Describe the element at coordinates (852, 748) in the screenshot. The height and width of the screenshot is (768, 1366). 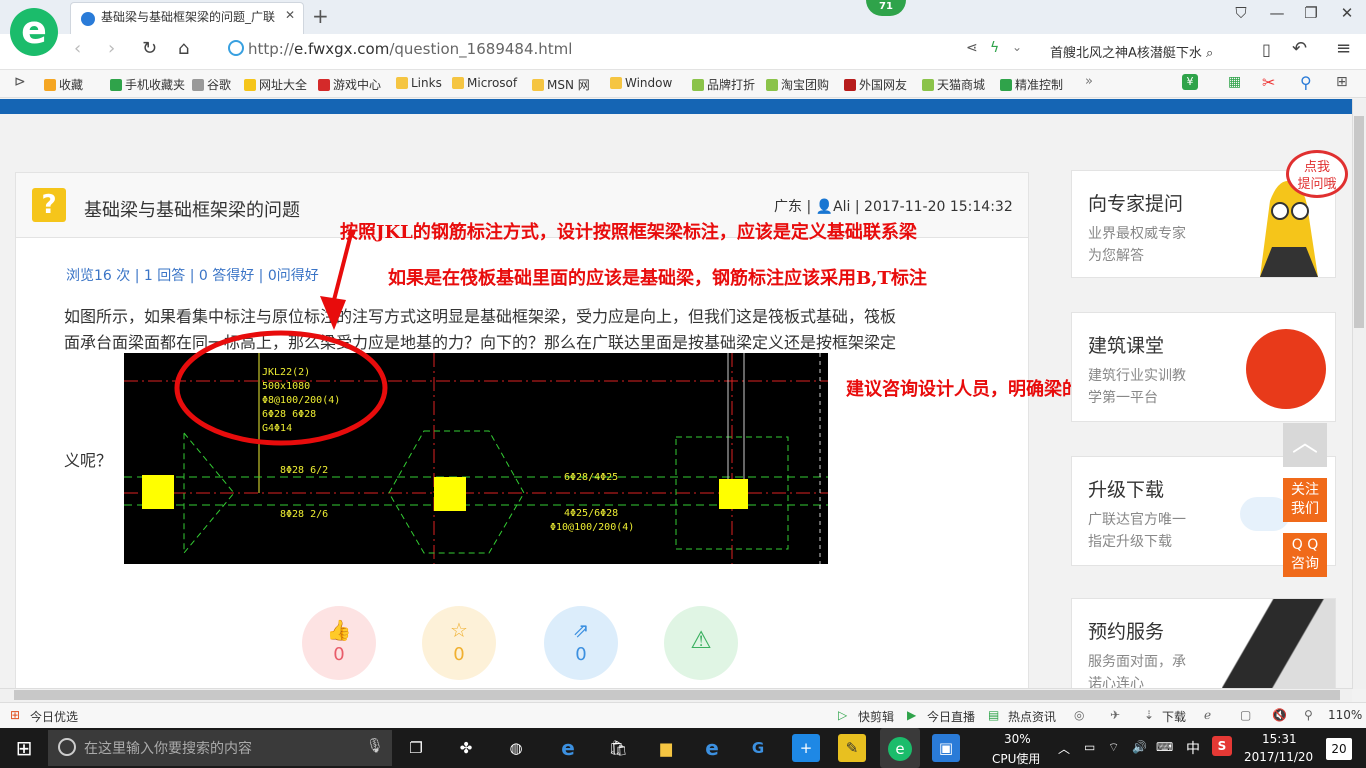
I see `notes-app-icon: ✎` at that location.